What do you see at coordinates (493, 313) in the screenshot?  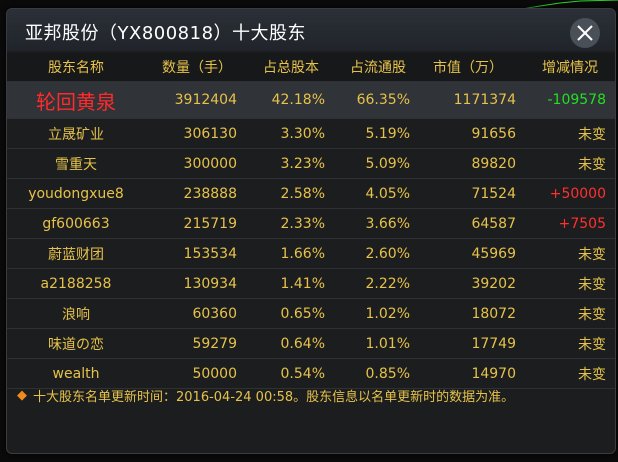 I see `shareholder-market-value: 18072` at bounding box center [493, 313].